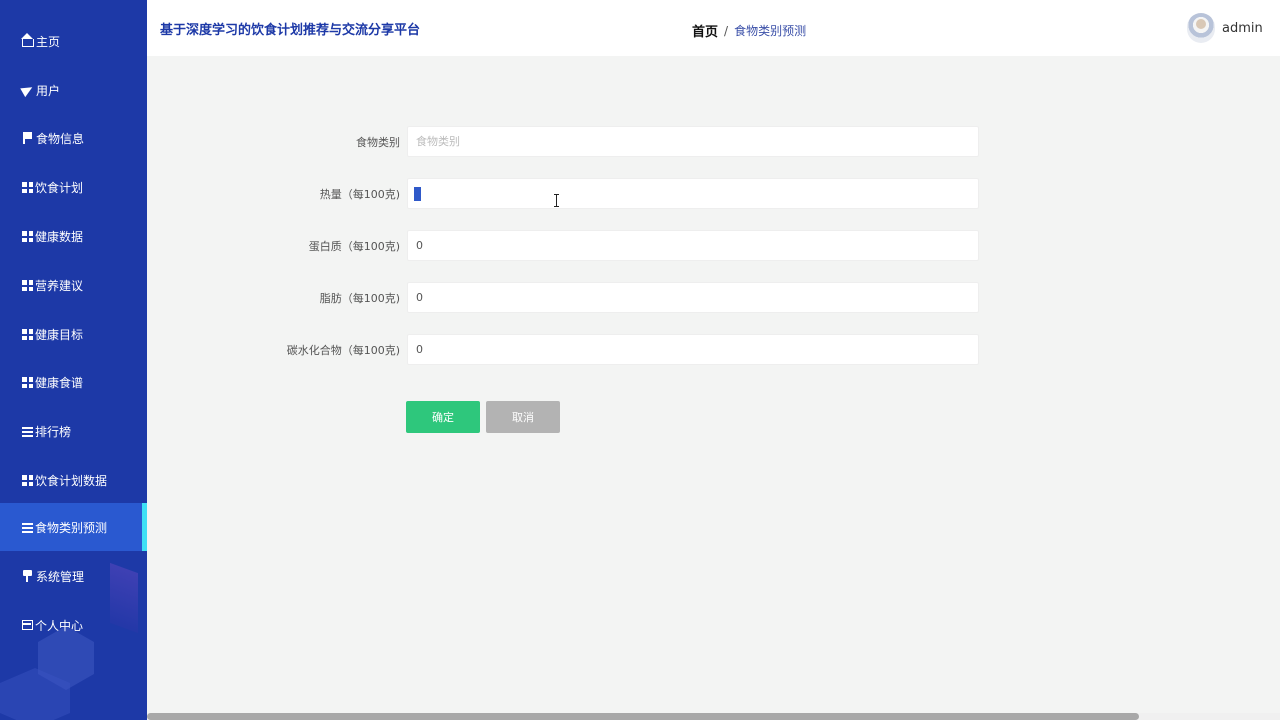  What do you see at coordinates (28, 138) in the screenshot?
I see `flag-icon` at bounding box center [28, 138].